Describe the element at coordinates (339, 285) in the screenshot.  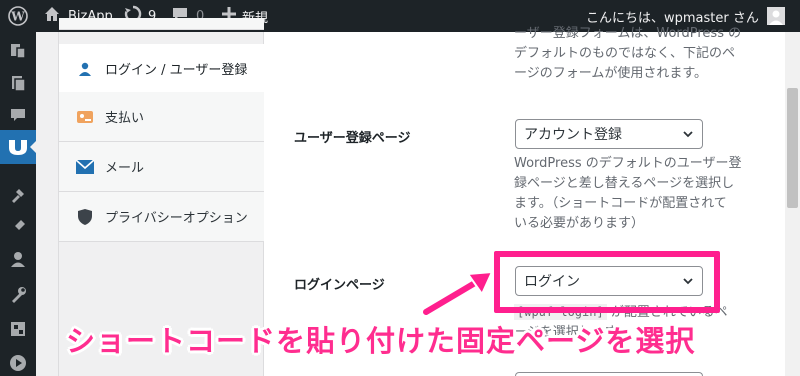
I see `login-page-label: ログインページ` at that location.